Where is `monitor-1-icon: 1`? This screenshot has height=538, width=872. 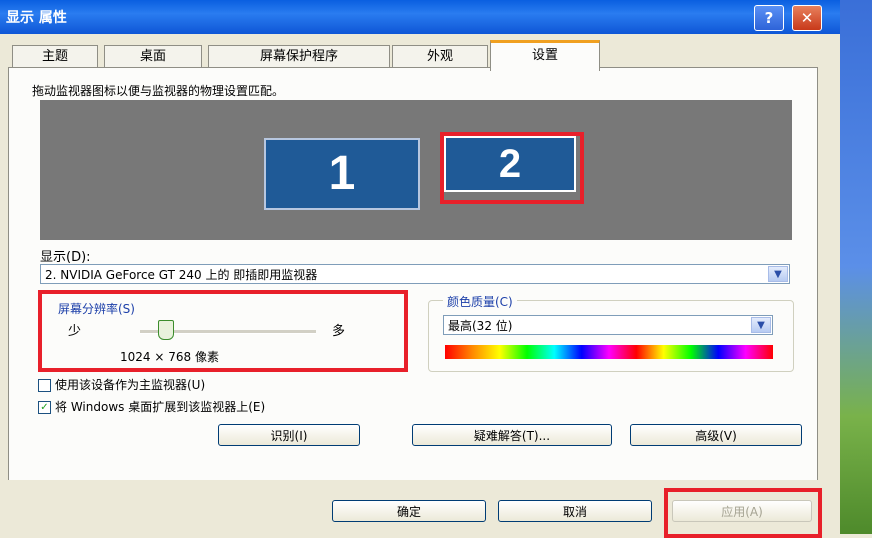 monitor-1-icon: 1 is located at coordinates (342, 174).